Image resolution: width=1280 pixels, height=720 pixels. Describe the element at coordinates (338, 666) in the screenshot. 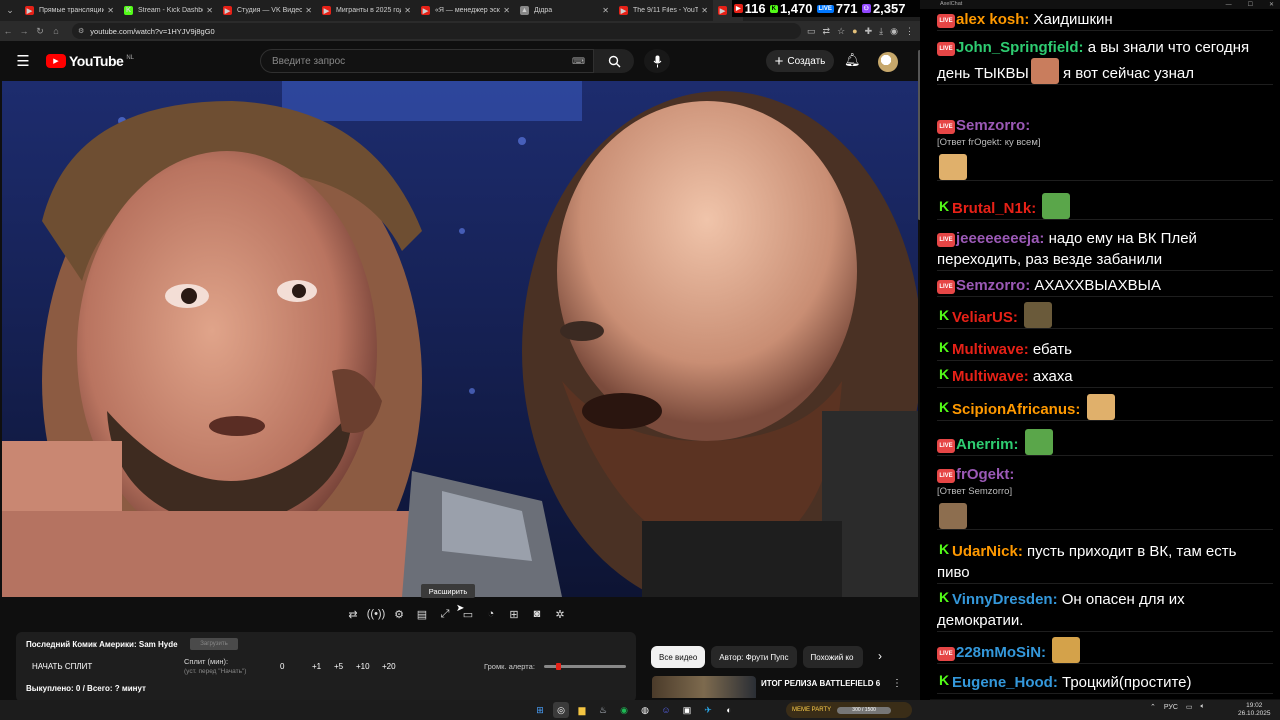

I see `add-5-button: +5` at that location.